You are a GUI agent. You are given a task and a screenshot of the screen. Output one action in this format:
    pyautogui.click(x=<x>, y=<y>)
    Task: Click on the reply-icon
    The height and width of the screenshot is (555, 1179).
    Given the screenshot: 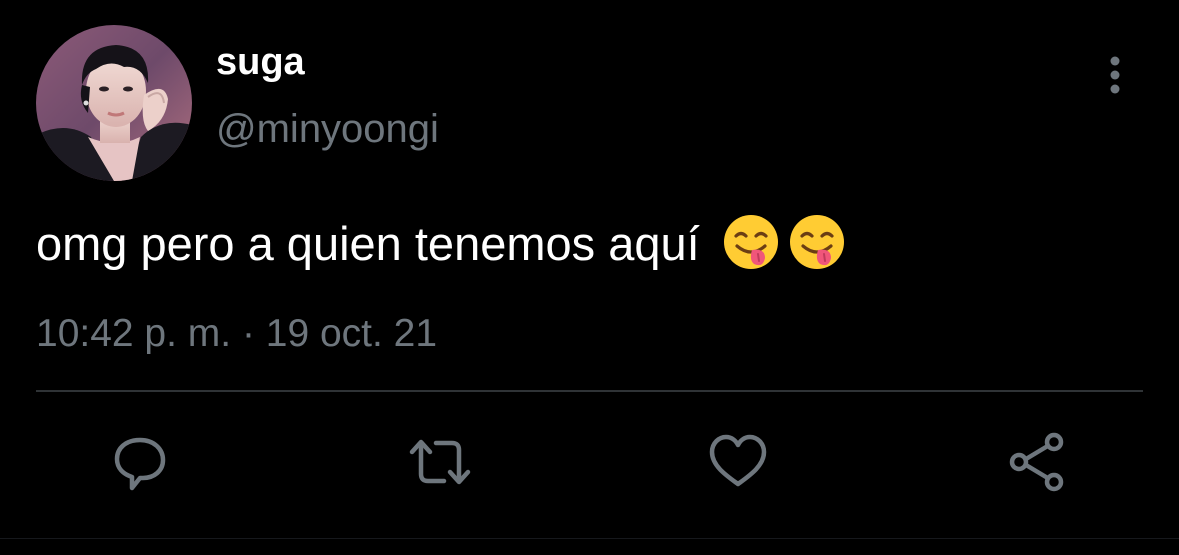 What is the action you would take?
    pyautogui.click(x=140, y=464)
    